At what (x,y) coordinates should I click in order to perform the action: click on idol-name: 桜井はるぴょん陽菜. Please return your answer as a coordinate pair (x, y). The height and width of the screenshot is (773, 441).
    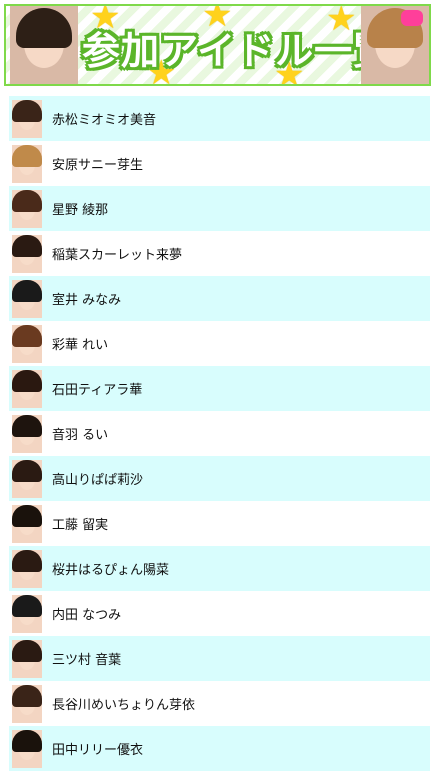
    Looking at the image, I should click on (110, 568).